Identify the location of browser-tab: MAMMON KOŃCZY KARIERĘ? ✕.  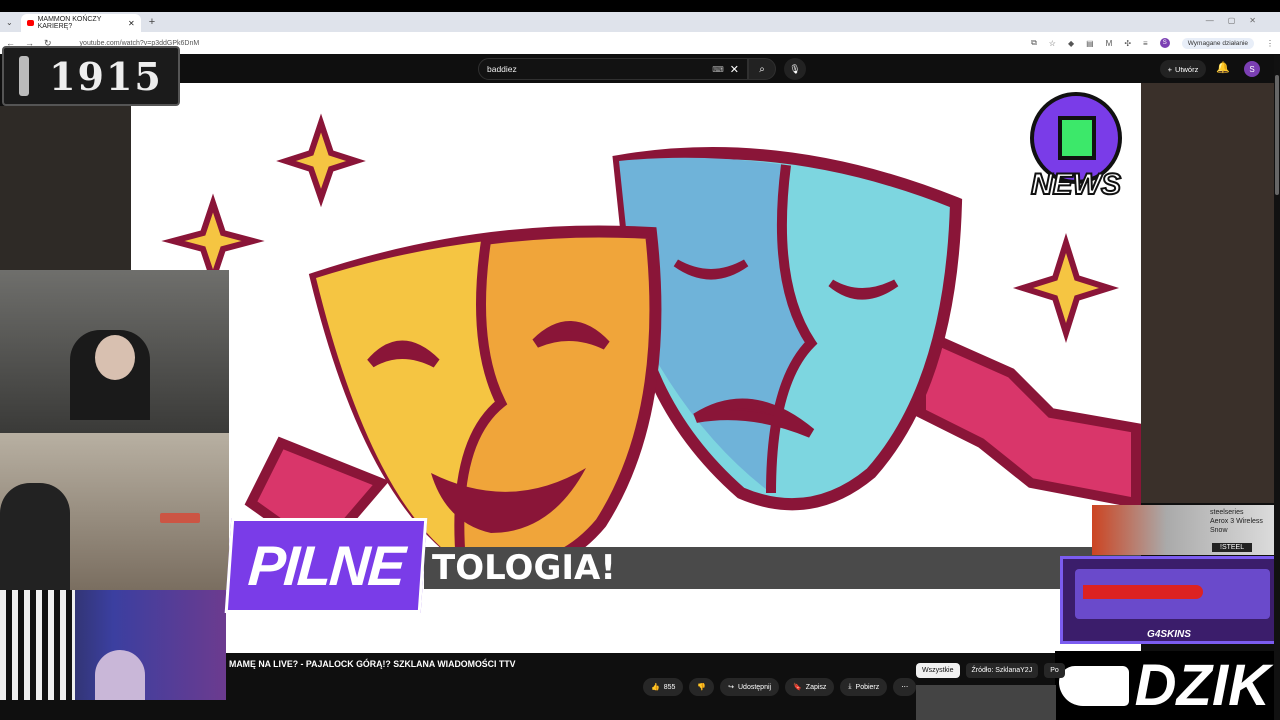
(80, 23).